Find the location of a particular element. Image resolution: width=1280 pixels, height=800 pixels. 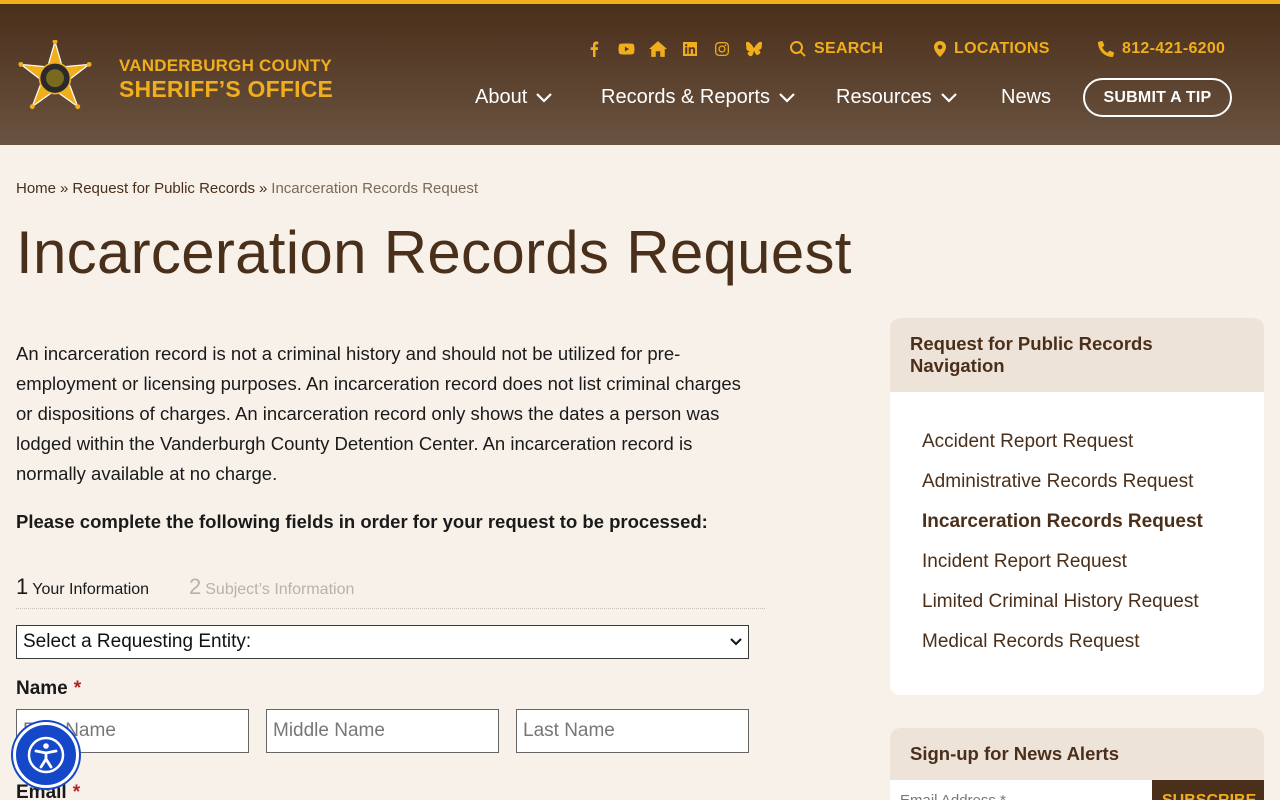

nav-about: About is located at coordinates (514, 97).